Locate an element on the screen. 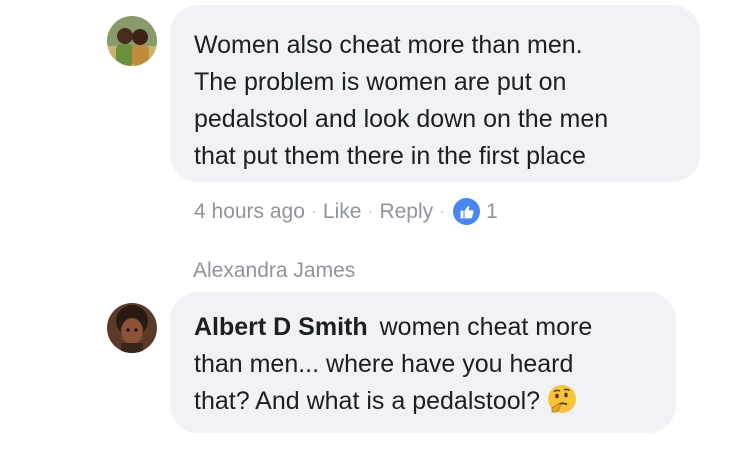 Image resolution: width=750 pixels, height=452 pixels. comment-actions-1: 4 hours ago · Like · Reply · 1 is located at coordinates (346, 211).